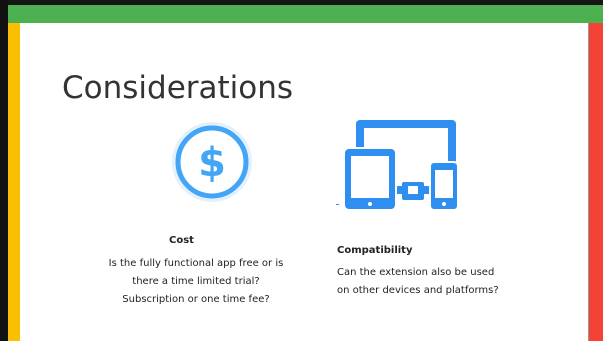 The width and height of the screenshot is (603, 341). I want to click on cost-heading: Cost, so click(181, 240).